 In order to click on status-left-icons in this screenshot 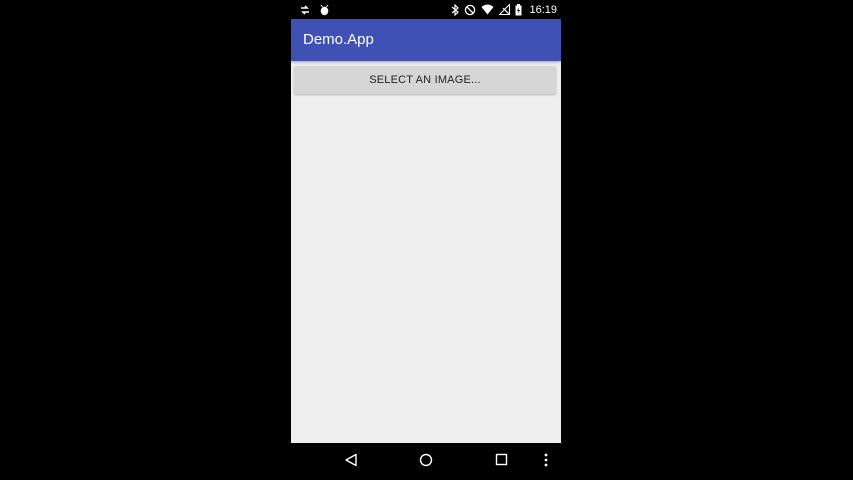, I will do `click(314, 9)`.